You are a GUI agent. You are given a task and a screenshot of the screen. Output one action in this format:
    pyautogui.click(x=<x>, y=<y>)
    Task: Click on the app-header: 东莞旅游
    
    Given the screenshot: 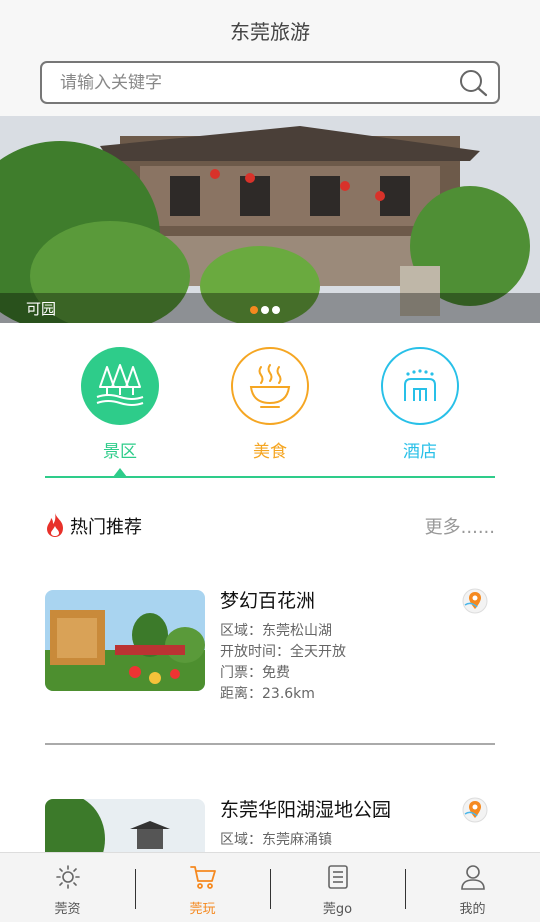 What is the action you would take?
    pyautogui.click(x=270, y=58)
    